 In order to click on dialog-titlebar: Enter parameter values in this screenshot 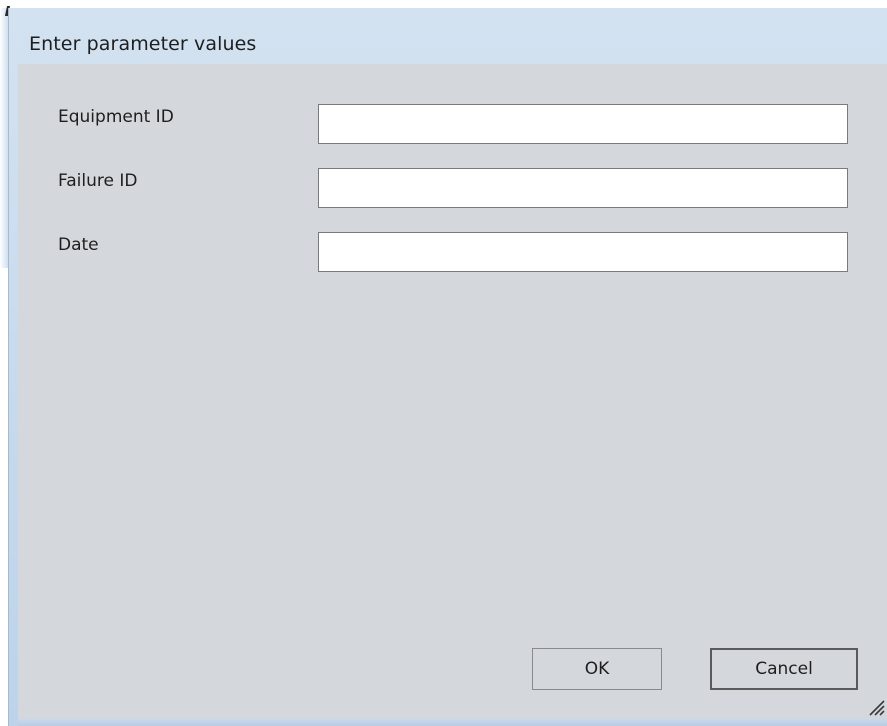, I will do `click(448, 36)`.